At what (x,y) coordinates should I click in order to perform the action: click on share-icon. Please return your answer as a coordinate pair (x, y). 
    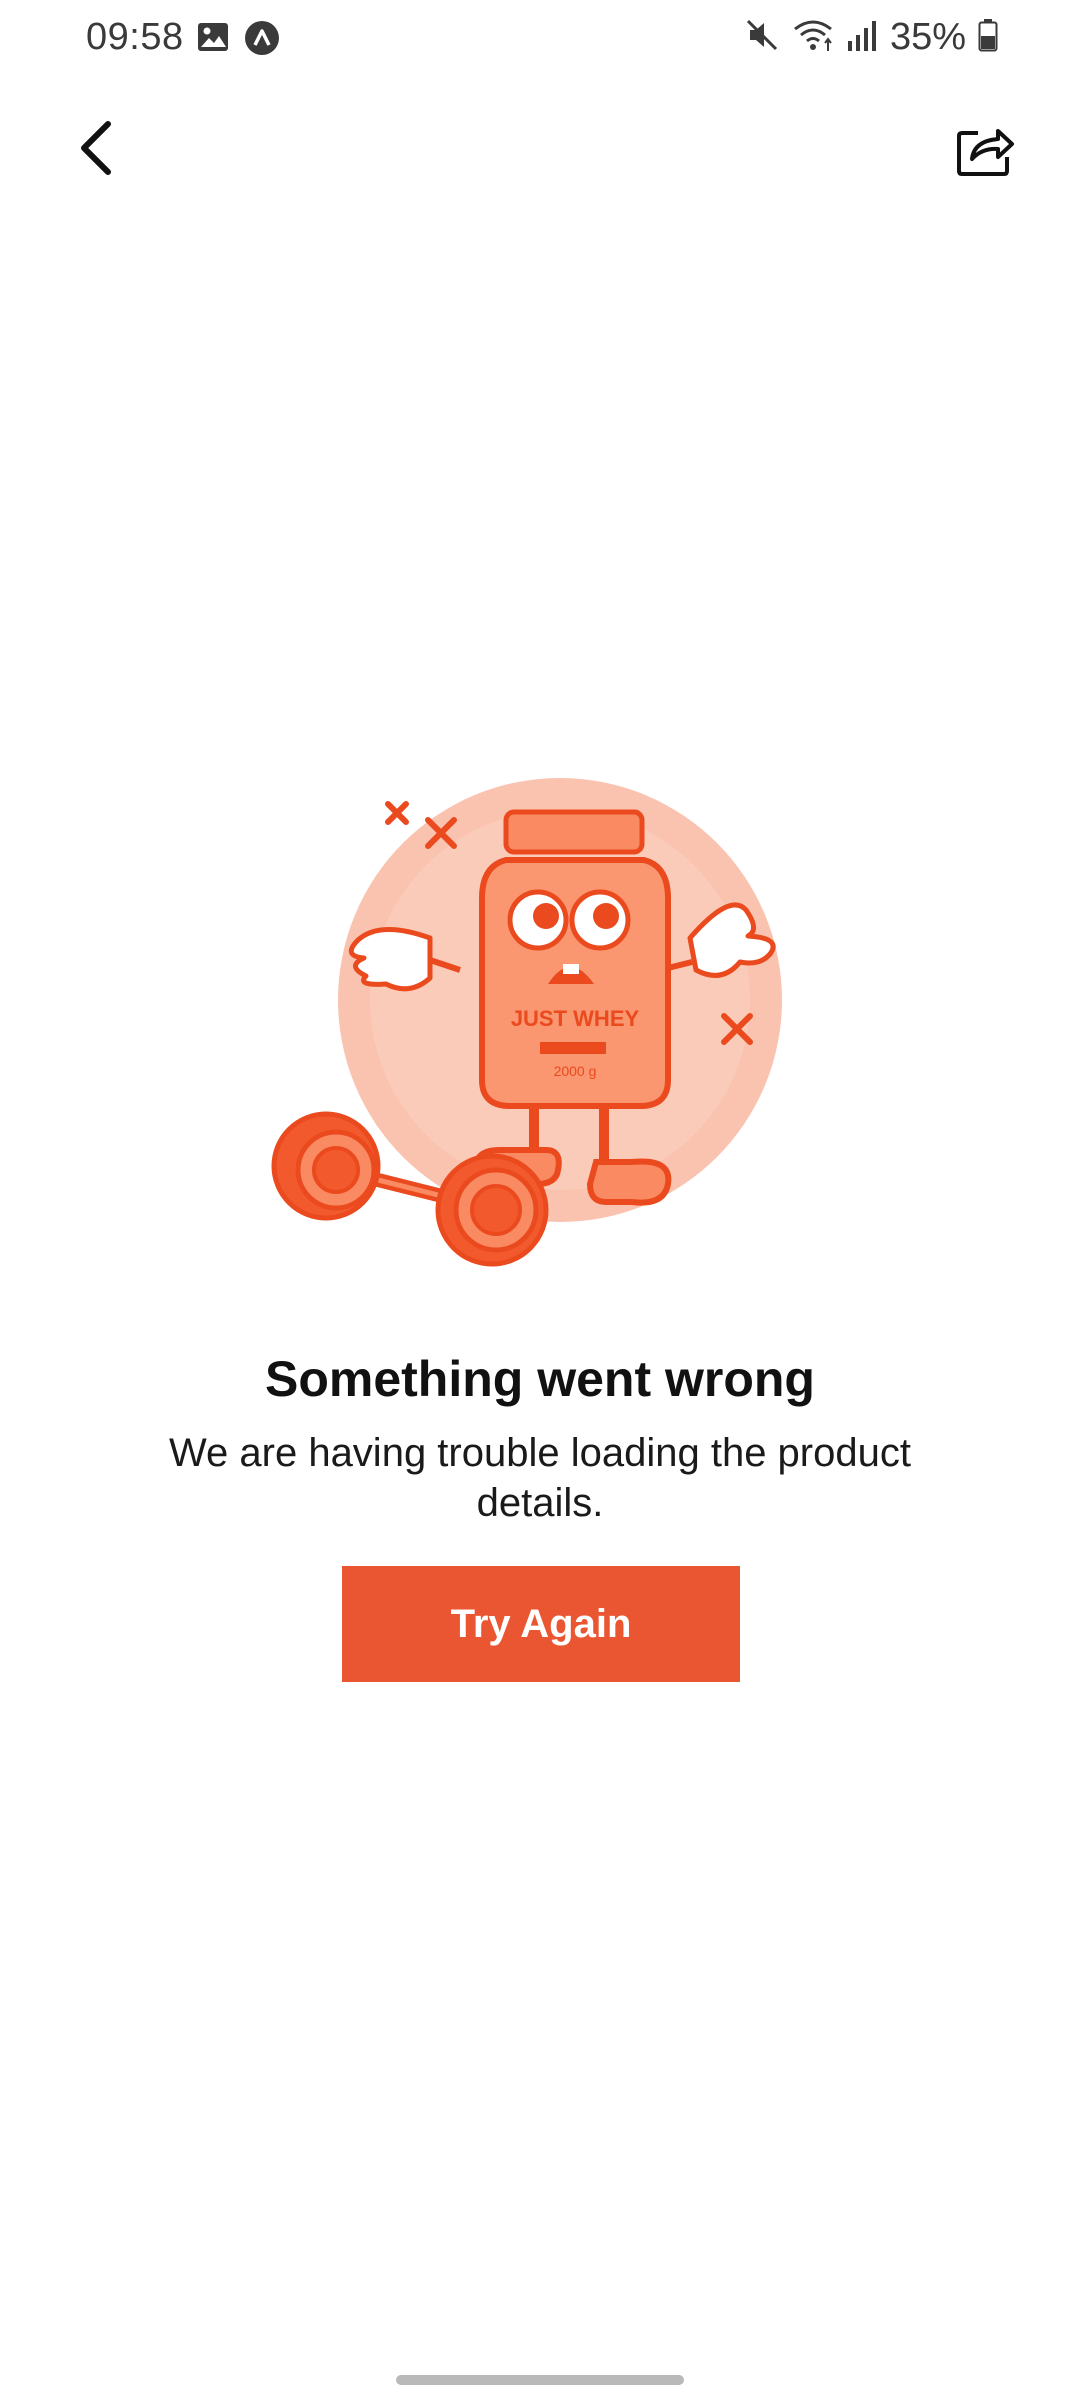
    Looking at the image, I should click on (985, 150).